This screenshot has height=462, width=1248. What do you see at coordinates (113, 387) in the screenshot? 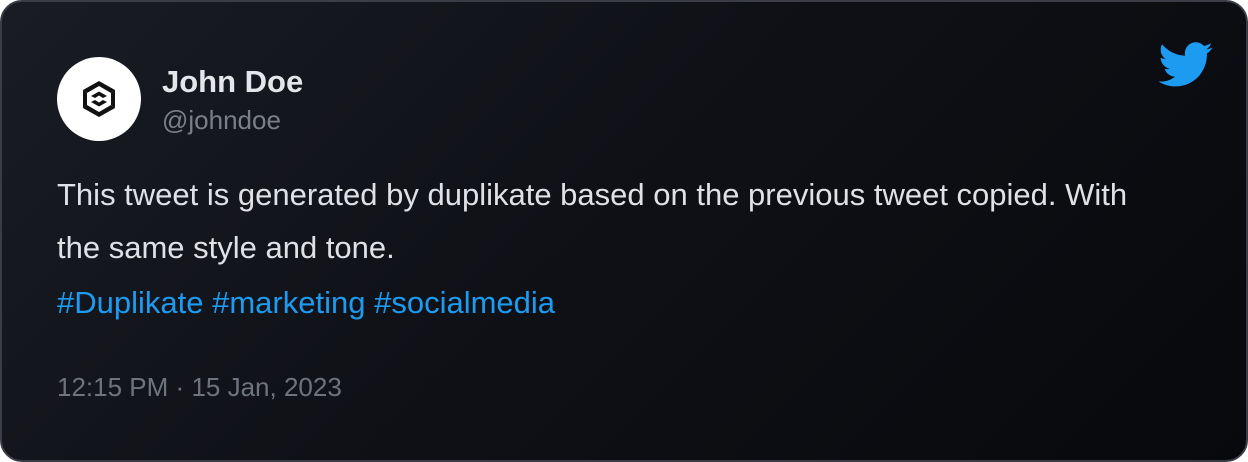
I see `tweet-time: 12:15 PM` at bounding box center [113, 387].